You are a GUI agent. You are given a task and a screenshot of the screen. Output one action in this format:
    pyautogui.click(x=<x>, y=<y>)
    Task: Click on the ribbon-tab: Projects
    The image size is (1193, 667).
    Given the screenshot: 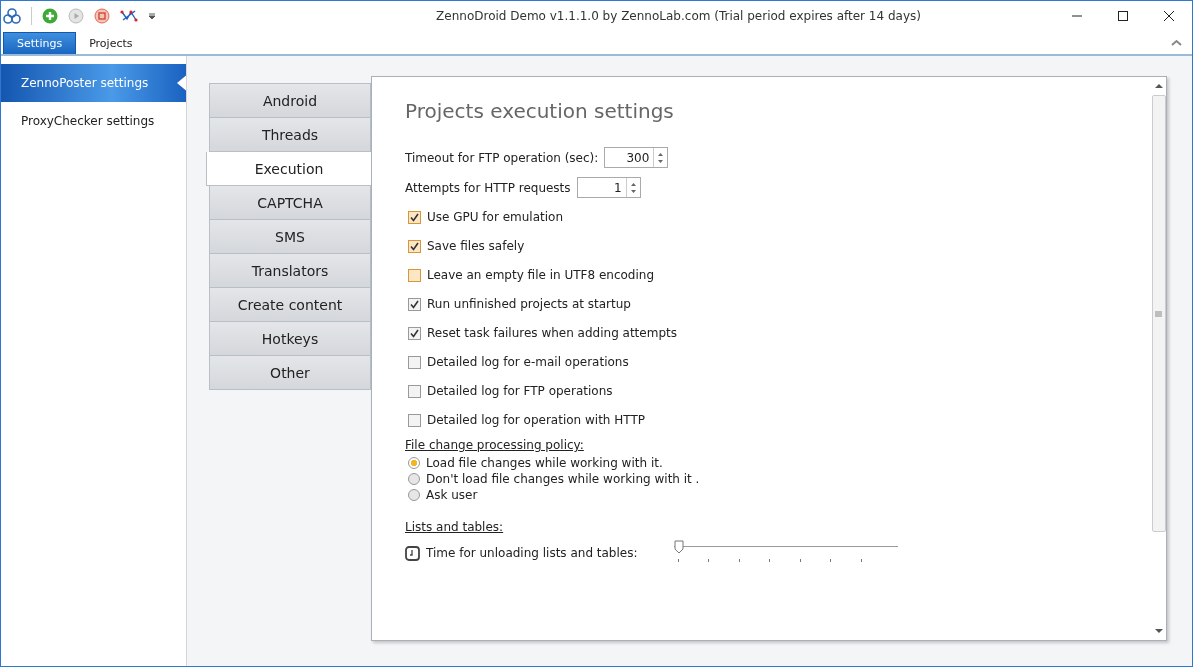 What is the action you would take?
    pyautogui.click(x=111, y=43)
    